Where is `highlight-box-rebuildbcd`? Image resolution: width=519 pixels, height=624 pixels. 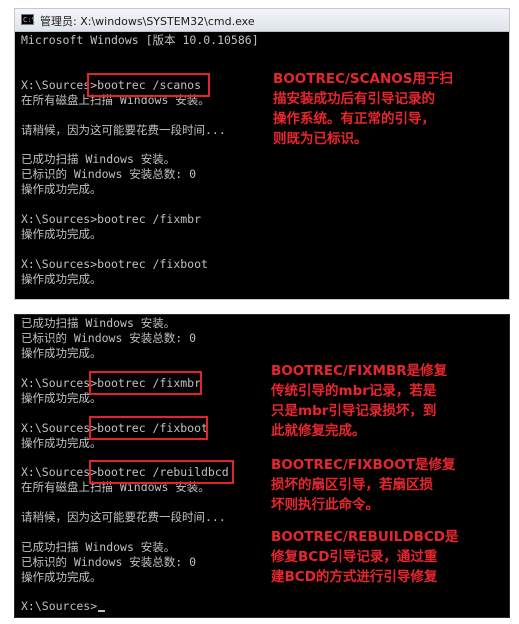
highlight-box-rebuildbcd is located at coordinates (161, 472).